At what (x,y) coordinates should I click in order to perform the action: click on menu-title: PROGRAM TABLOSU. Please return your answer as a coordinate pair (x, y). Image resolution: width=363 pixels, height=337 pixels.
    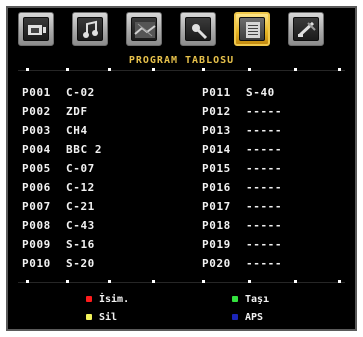
    Looking at the image, I should click on (181, 60).